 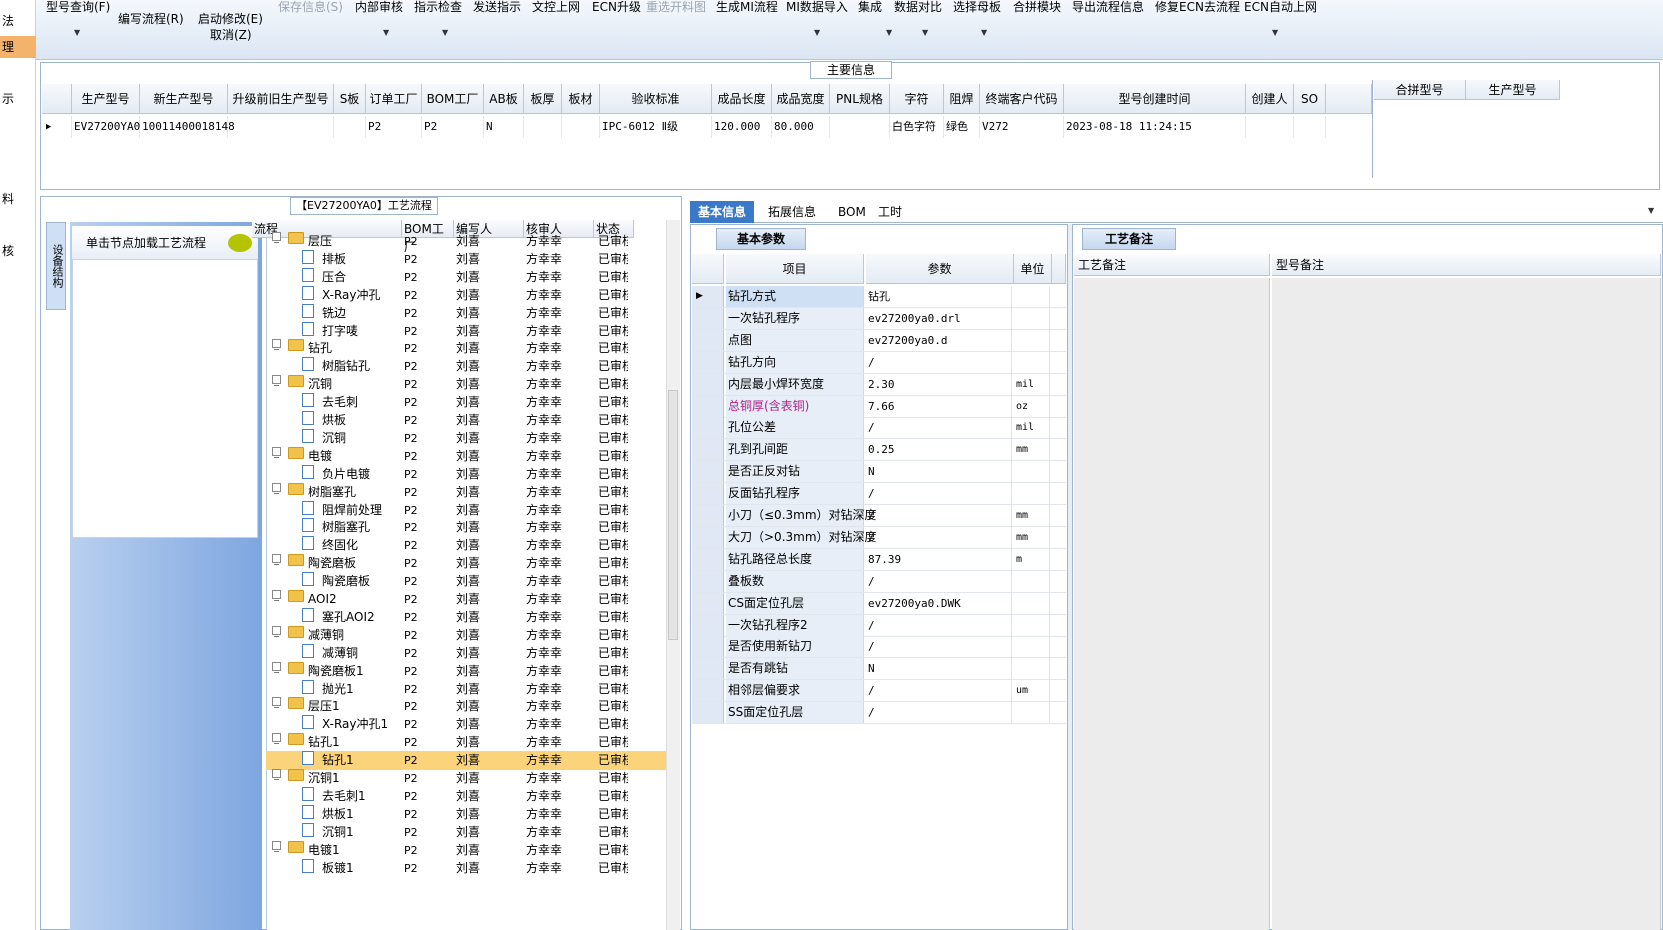 I want to click on toolbar-button: 生成MI流程, so click(x=747, y=7).